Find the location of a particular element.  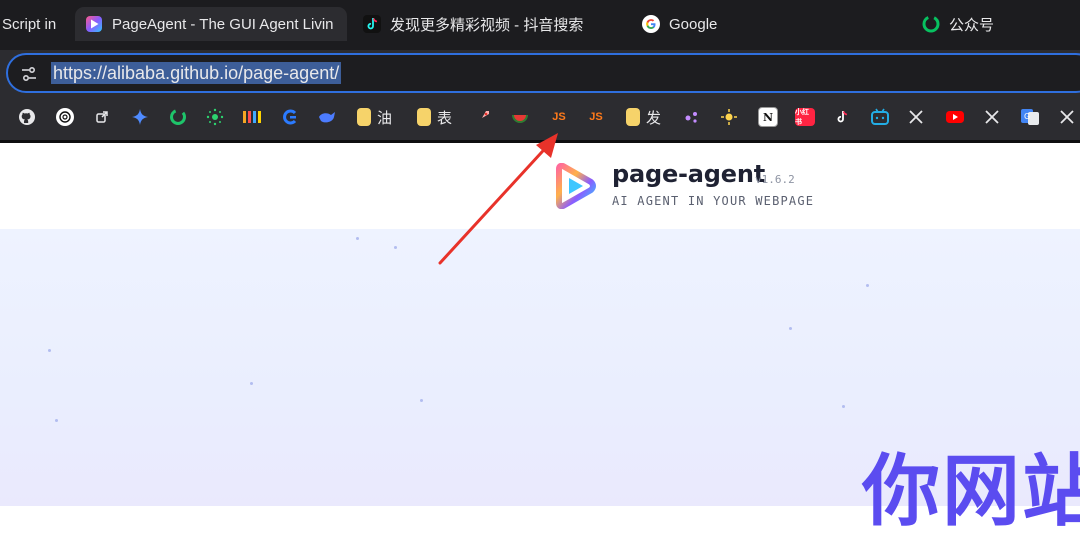

chatgpt-icon is located at coordinates (65, 117).